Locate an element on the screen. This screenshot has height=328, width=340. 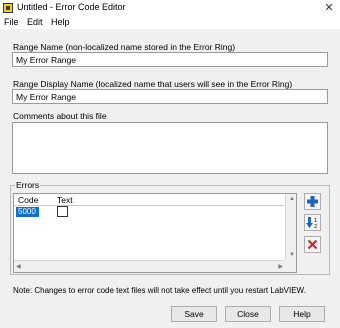
plus-icon is located at coordinates (312, 201).